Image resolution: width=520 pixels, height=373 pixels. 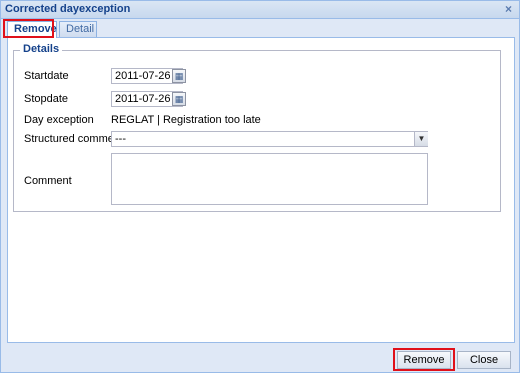 I want to click on close-icon: ×, so click(x=508, y=9).